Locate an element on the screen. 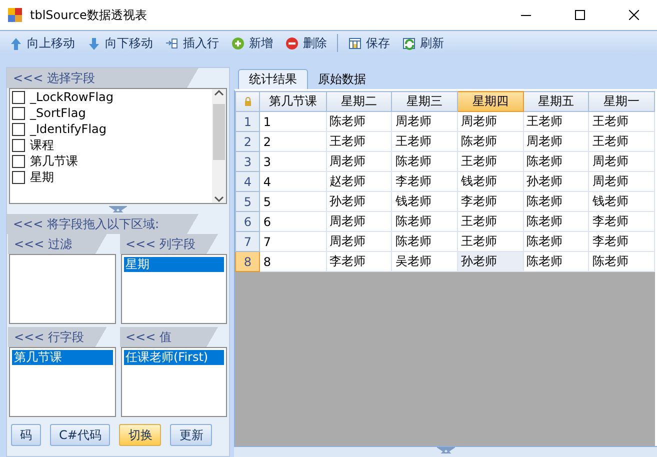 The image size is (657, 457). lock-icon is located at coordinates (248, 101).